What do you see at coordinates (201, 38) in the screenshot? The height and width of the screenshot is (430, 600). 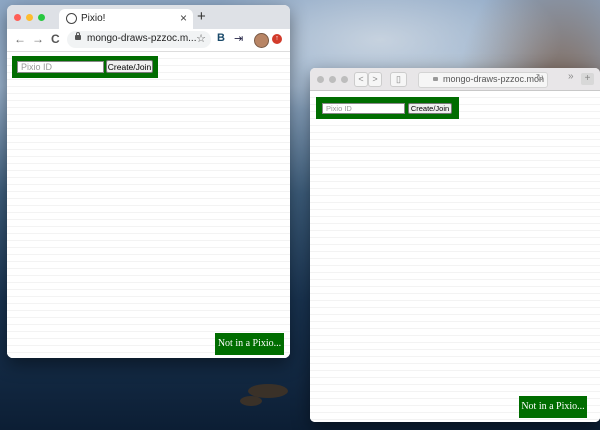 I see `bookmark-star-icon: ☆` at bounding box center [201, 38].